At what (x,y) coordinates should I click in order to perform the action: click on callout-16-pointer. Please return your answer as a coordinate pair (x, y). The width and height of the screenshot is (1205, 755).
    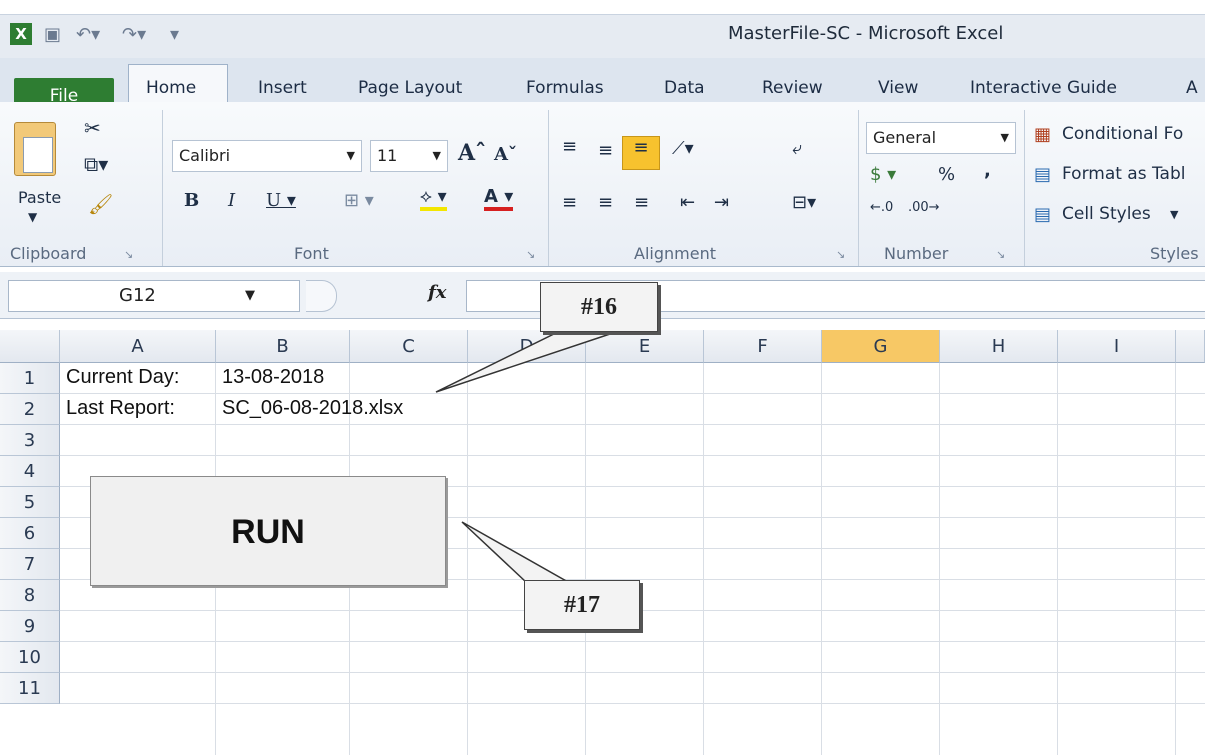
    Looking at the image, I should click on (526, 362).